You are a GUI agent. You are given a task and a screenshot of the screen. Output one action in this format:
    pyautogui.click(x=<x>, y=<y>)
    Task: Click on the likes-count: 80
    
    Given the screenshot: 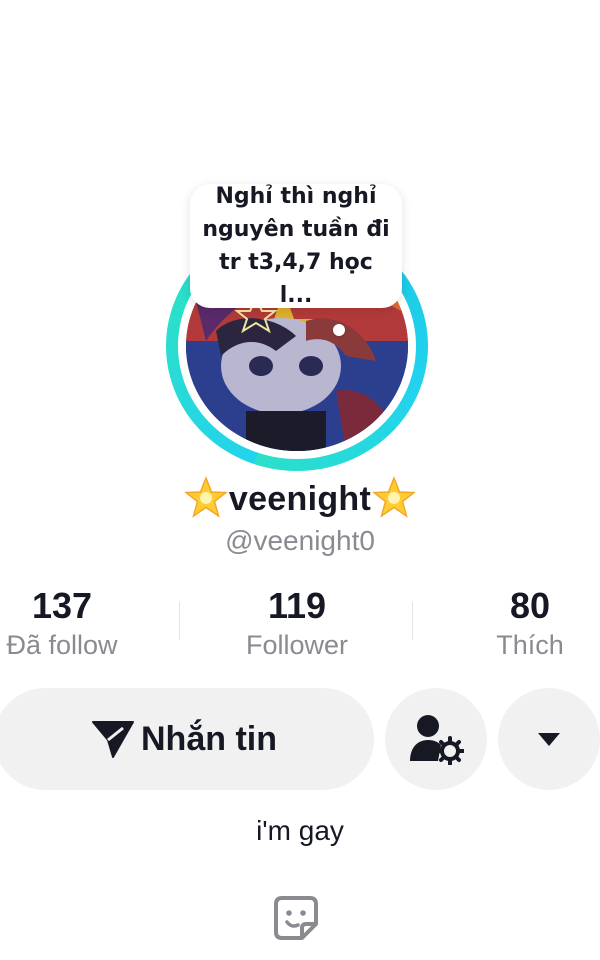 What is the action you would take?
    pyautogui.click(x=530, y=605)
    